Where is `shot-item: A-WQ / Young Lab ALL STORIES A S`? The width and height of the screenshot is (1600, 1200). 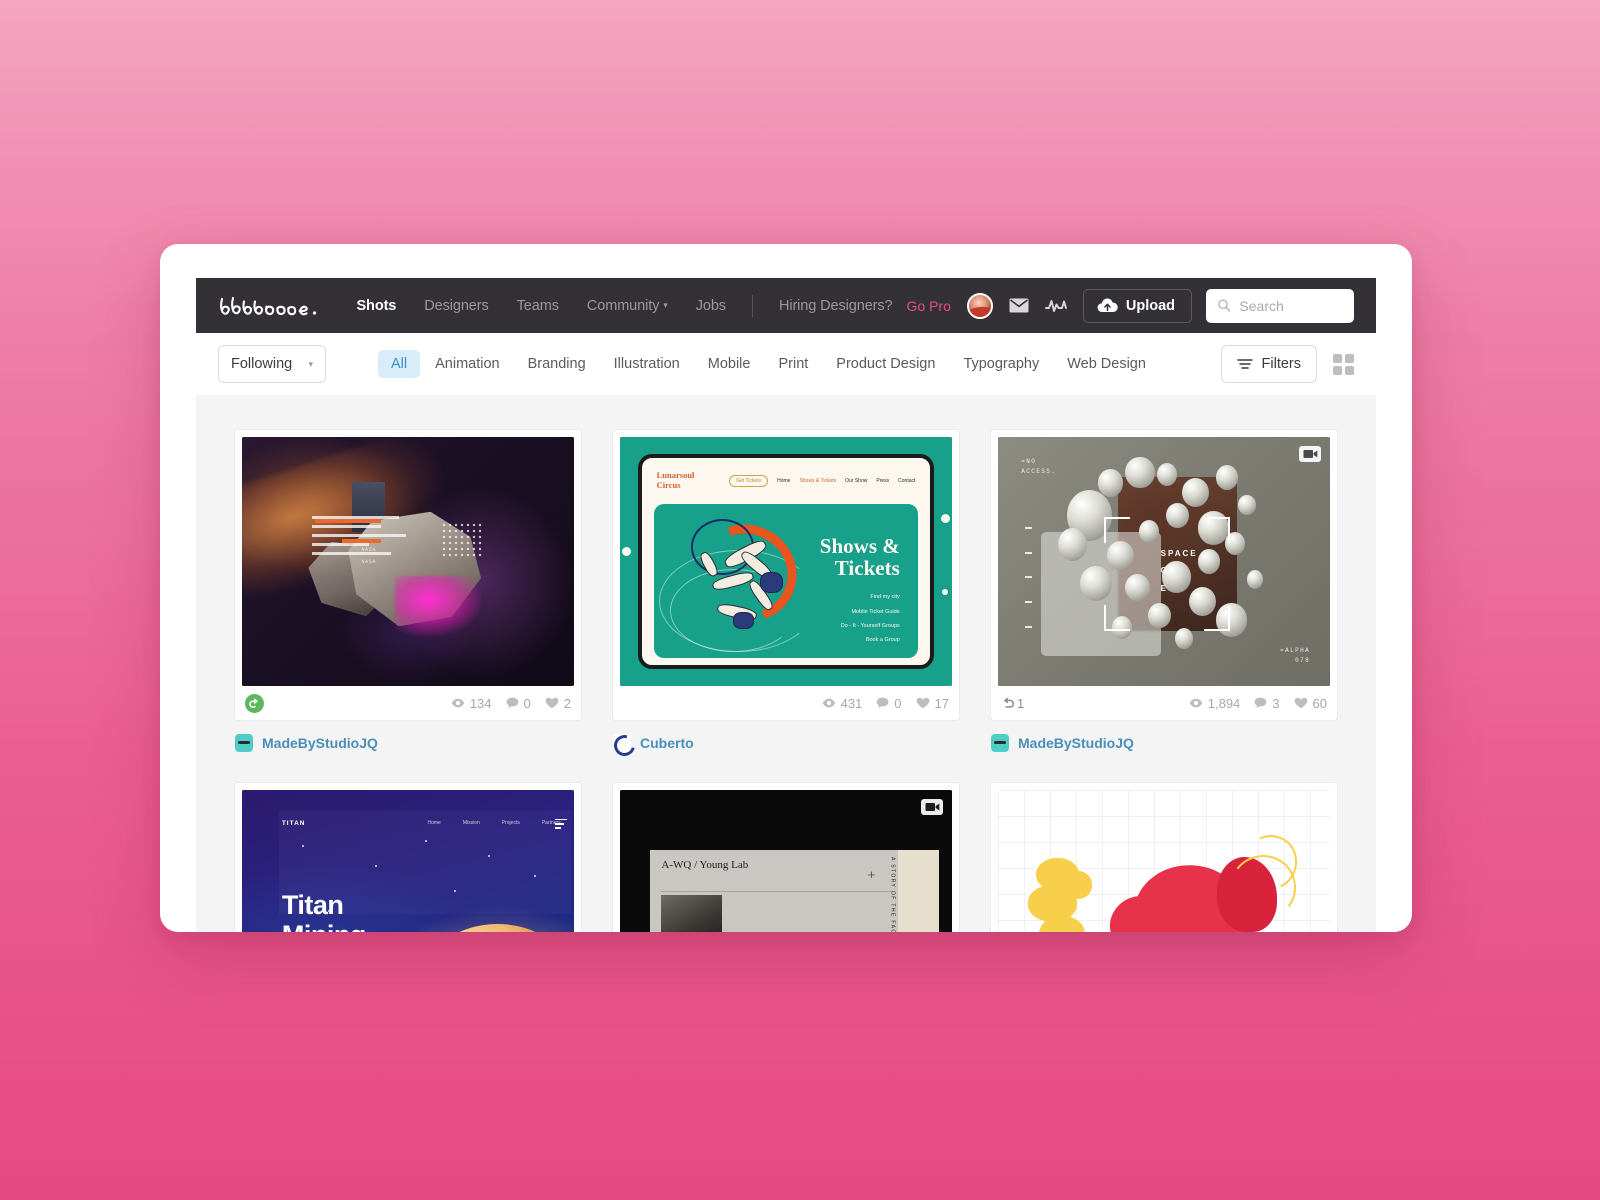 shot-item: A-WQ / Young Lab ALL STORIES A S is located at coordinates (786, 857).